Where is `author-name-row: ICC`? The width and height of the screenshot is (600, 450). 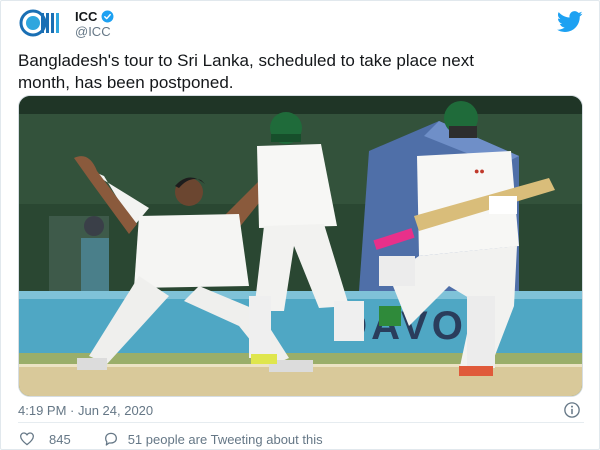 author-name-row: ICC is located at coordinates (94, 16).